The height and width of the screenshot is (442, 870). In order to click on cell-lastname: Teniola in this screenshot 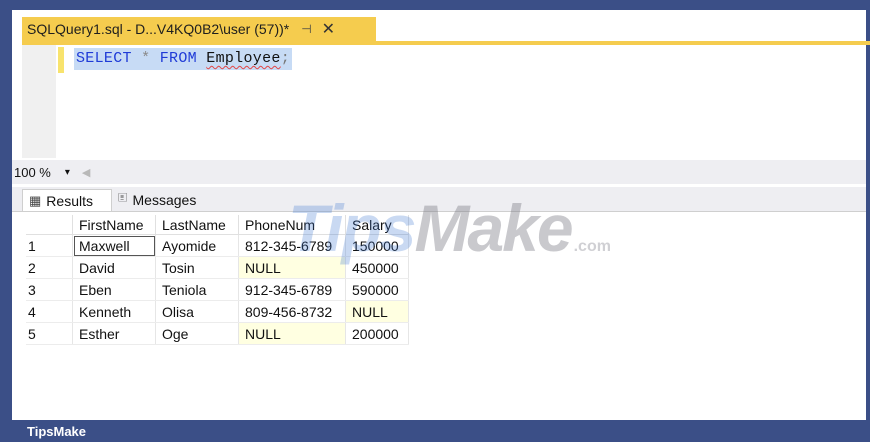, I will do `click(197, 289)`.